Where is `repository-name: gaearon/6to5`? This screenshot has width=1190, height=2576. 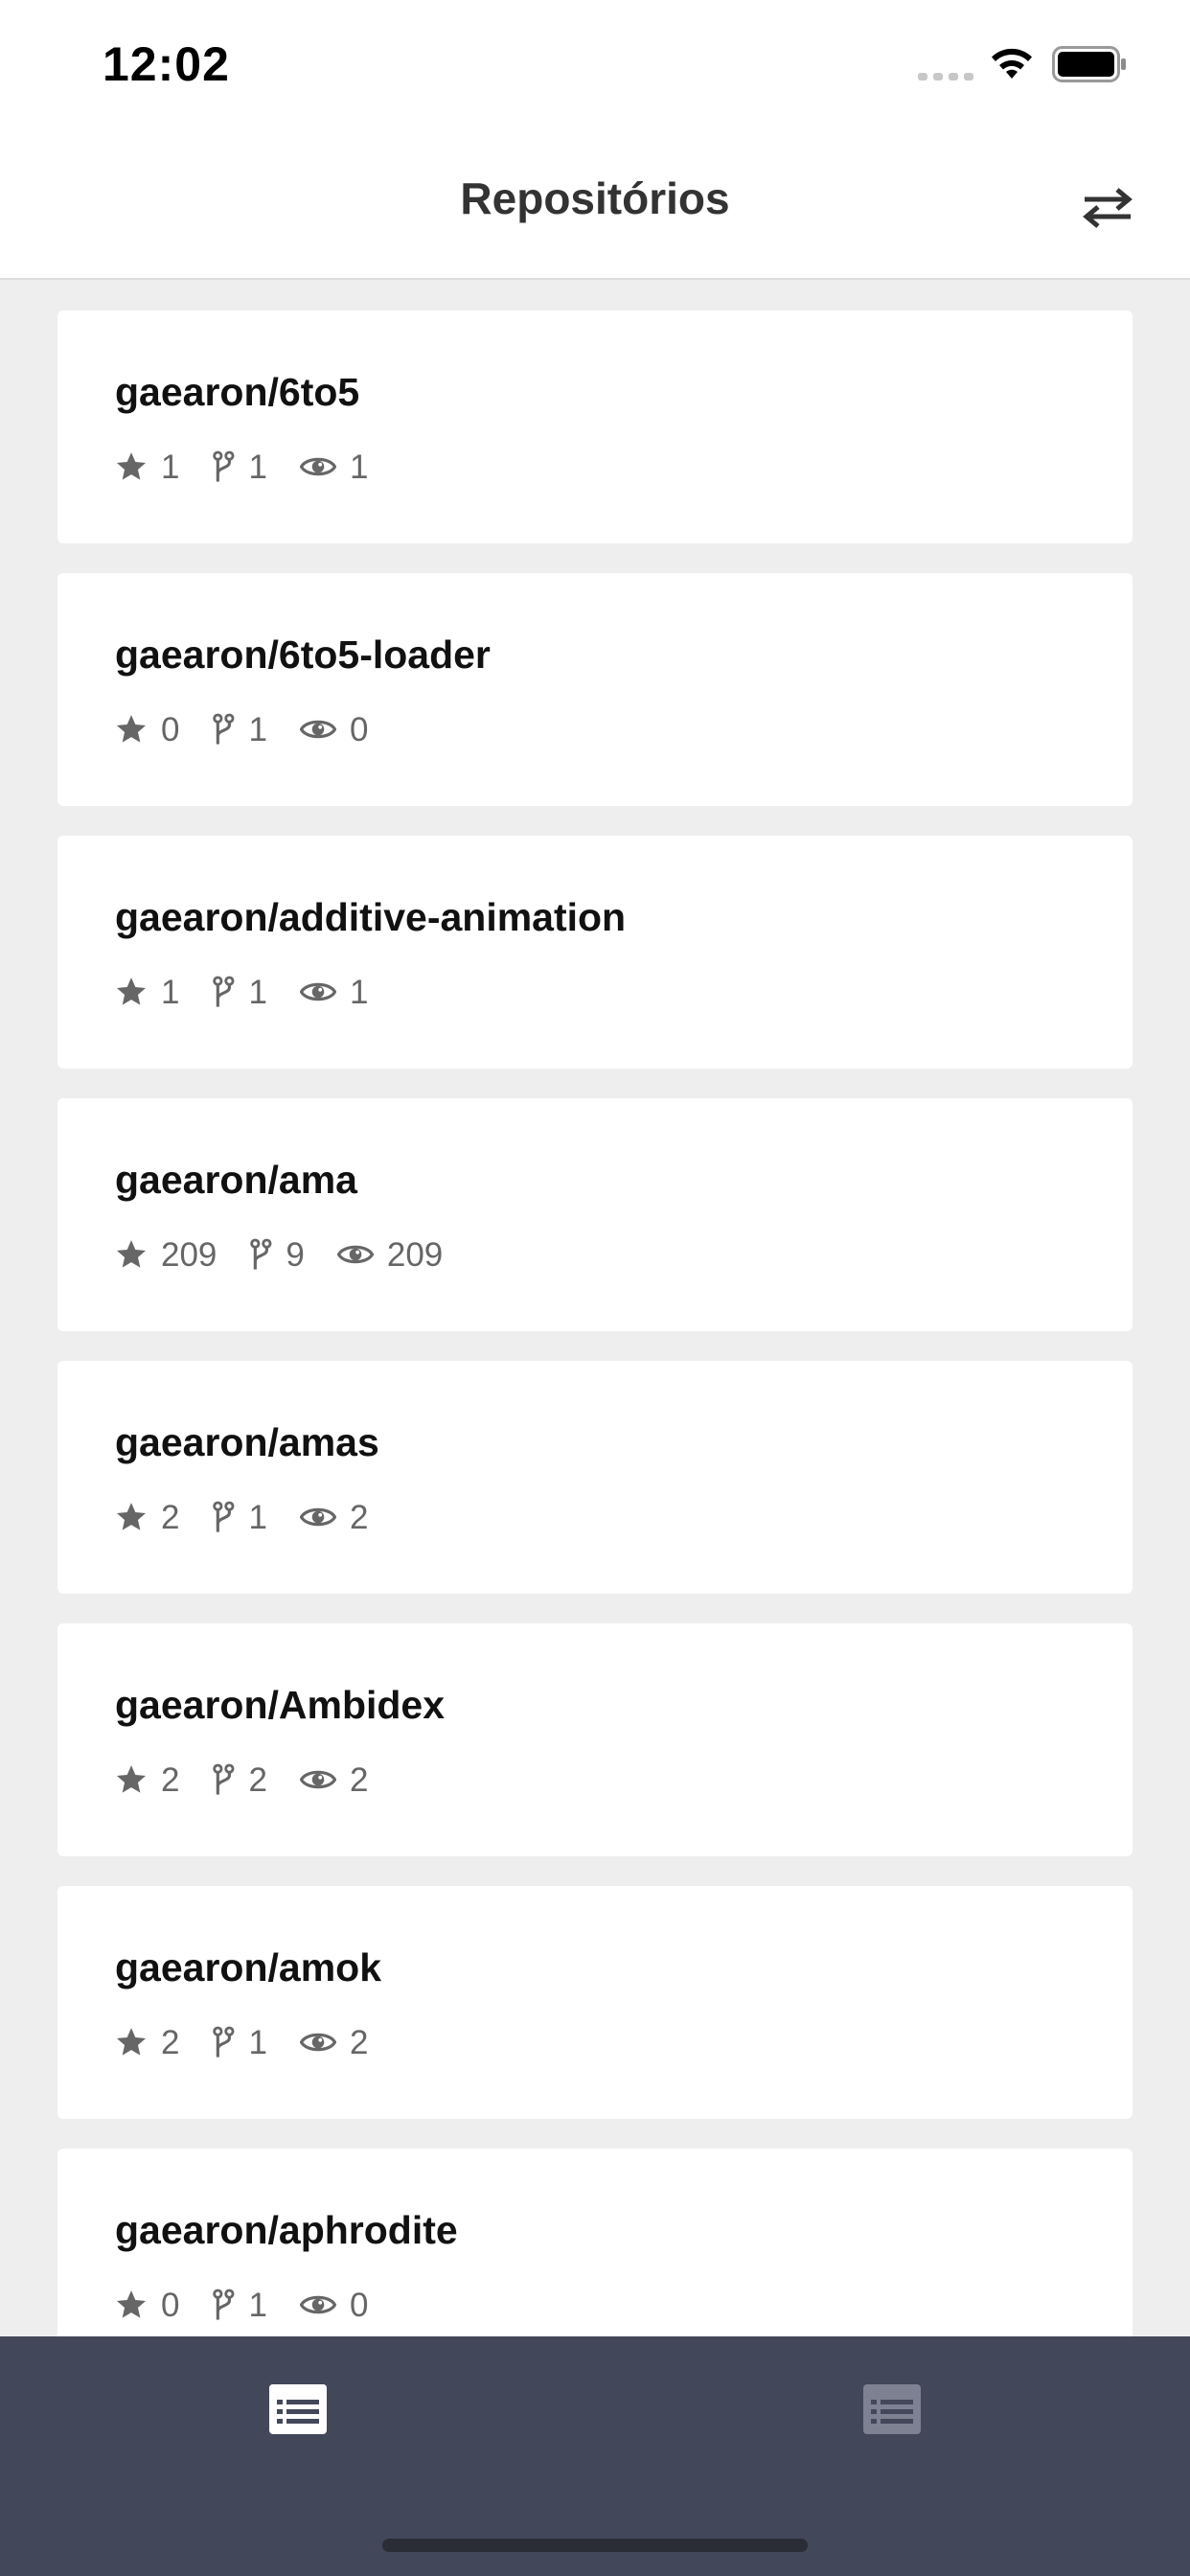
repository-name: gaearon/6to5 is located at coordinates (238, 392).